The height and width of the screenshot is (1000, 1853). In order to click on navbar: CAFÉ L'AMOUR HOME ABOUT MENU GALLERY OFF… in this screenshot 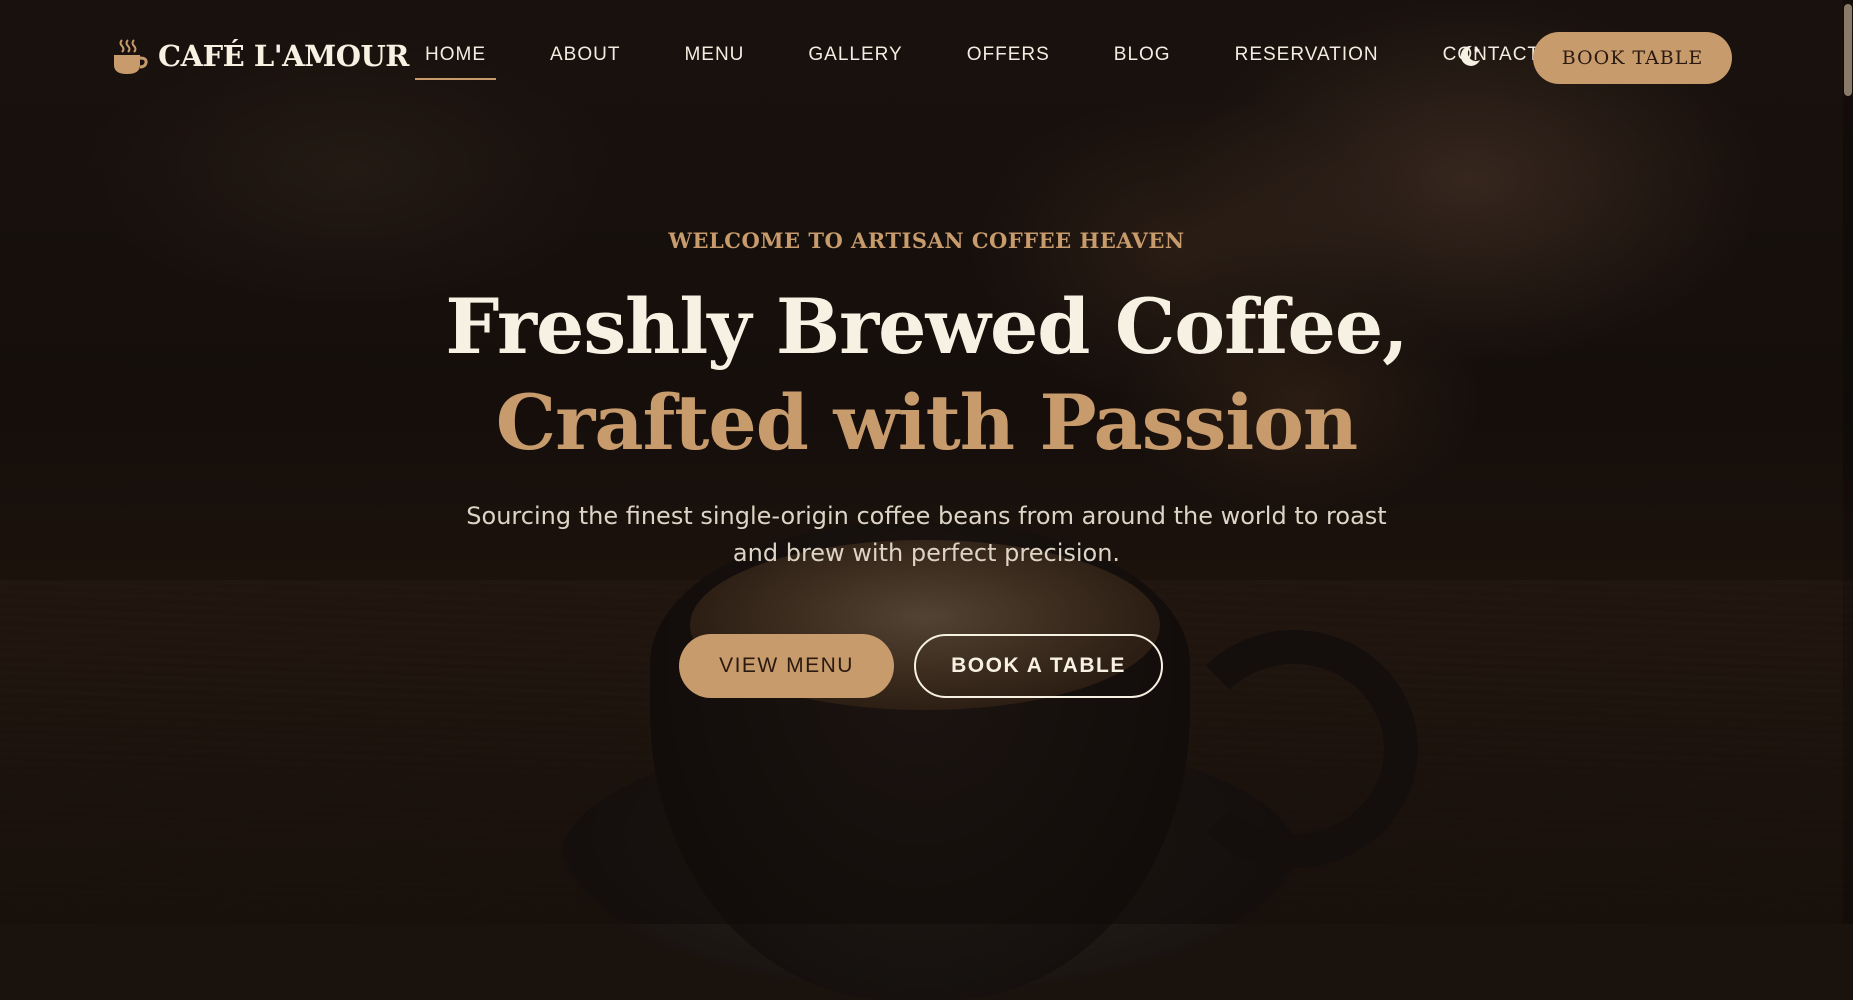, I will do `click(926, 55)`.